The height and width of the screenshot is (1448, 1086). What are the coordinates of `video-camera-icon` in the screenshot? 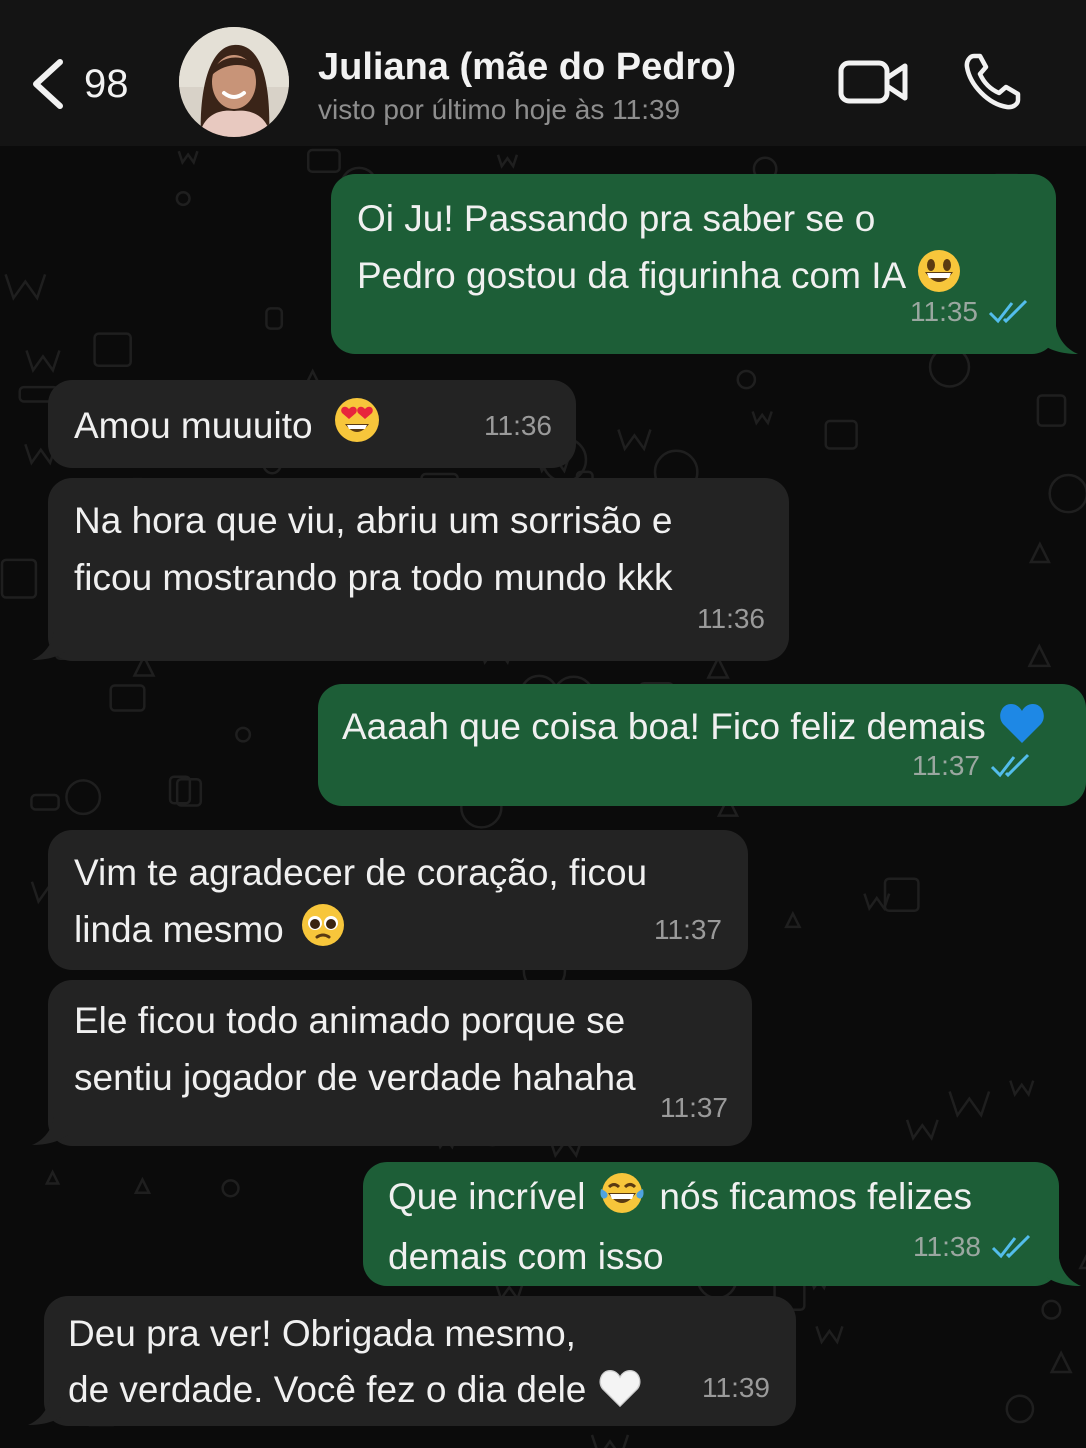 It's located at (873, 82).